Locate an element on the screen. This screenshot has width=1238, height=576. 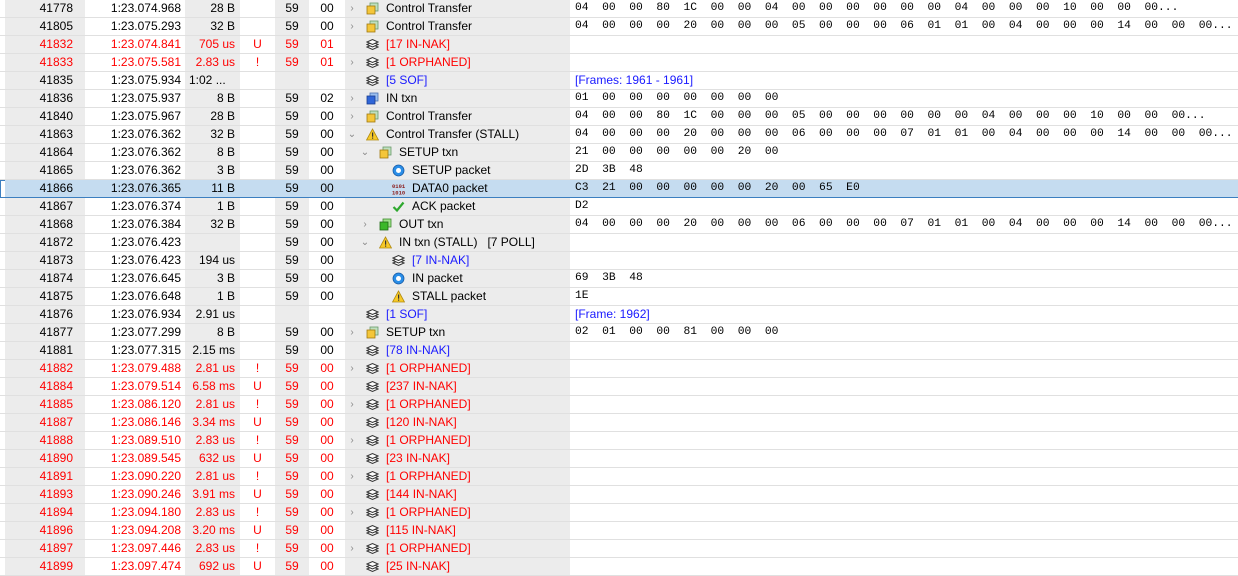
length: 11 B is located at coordinates (212, 188).